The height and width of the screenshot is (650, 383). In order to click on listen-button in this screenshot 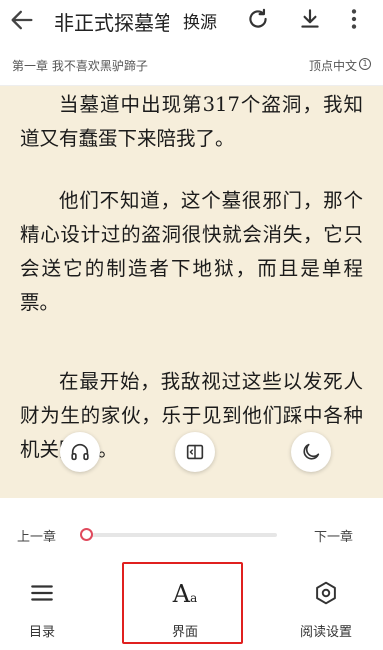, I will do `click(80, 452)`.